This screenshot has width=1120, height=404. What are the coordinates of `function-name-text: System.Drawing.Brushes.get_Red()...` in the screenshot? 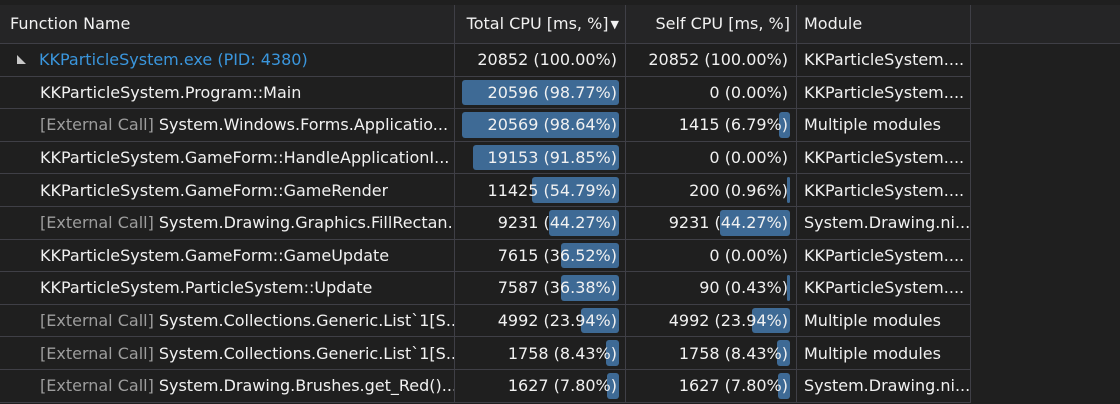 It's located at (306, 386).